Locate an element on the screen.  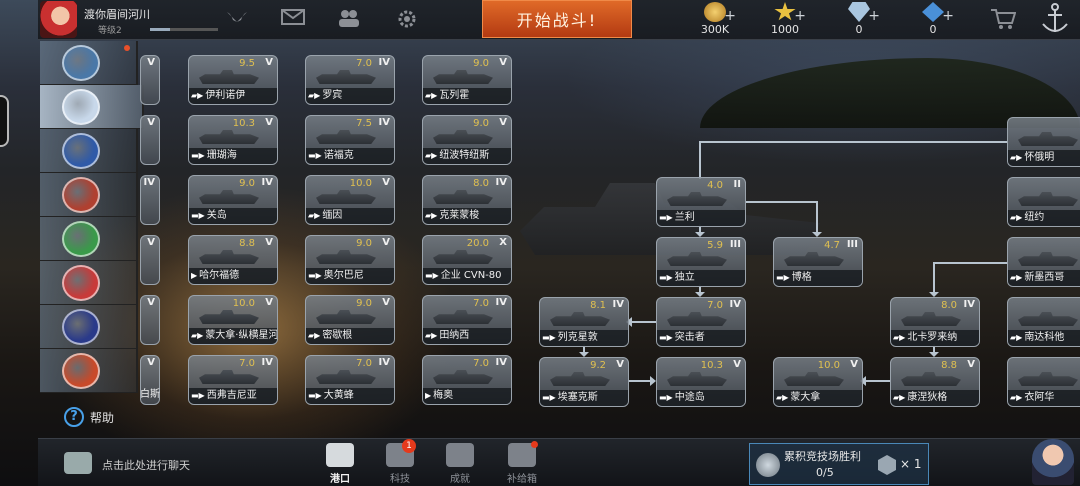
nav-supply: 补给箱 is located at coordinates (522, 463).